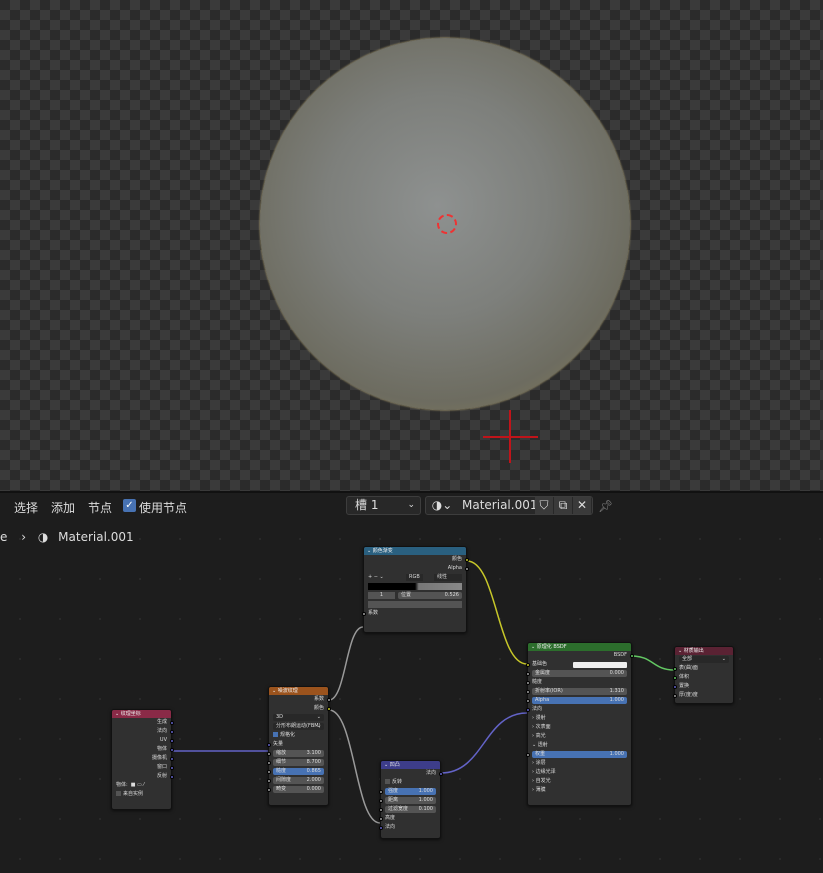  I want to click on node-bump: ⌄ 凹凸 法向 反转 强度 1.000 距离 1.000 过滤宽度 0.100 高度 法向, so click(410, 799).